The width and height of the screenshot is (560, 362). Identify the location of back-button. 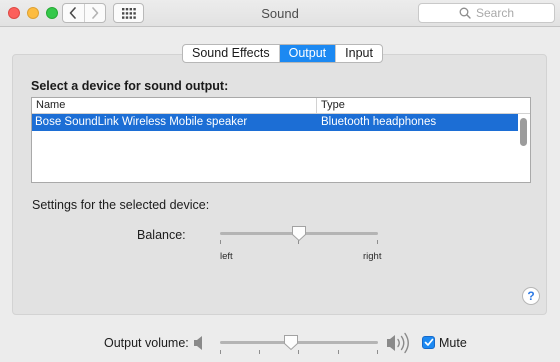
(73, 13).